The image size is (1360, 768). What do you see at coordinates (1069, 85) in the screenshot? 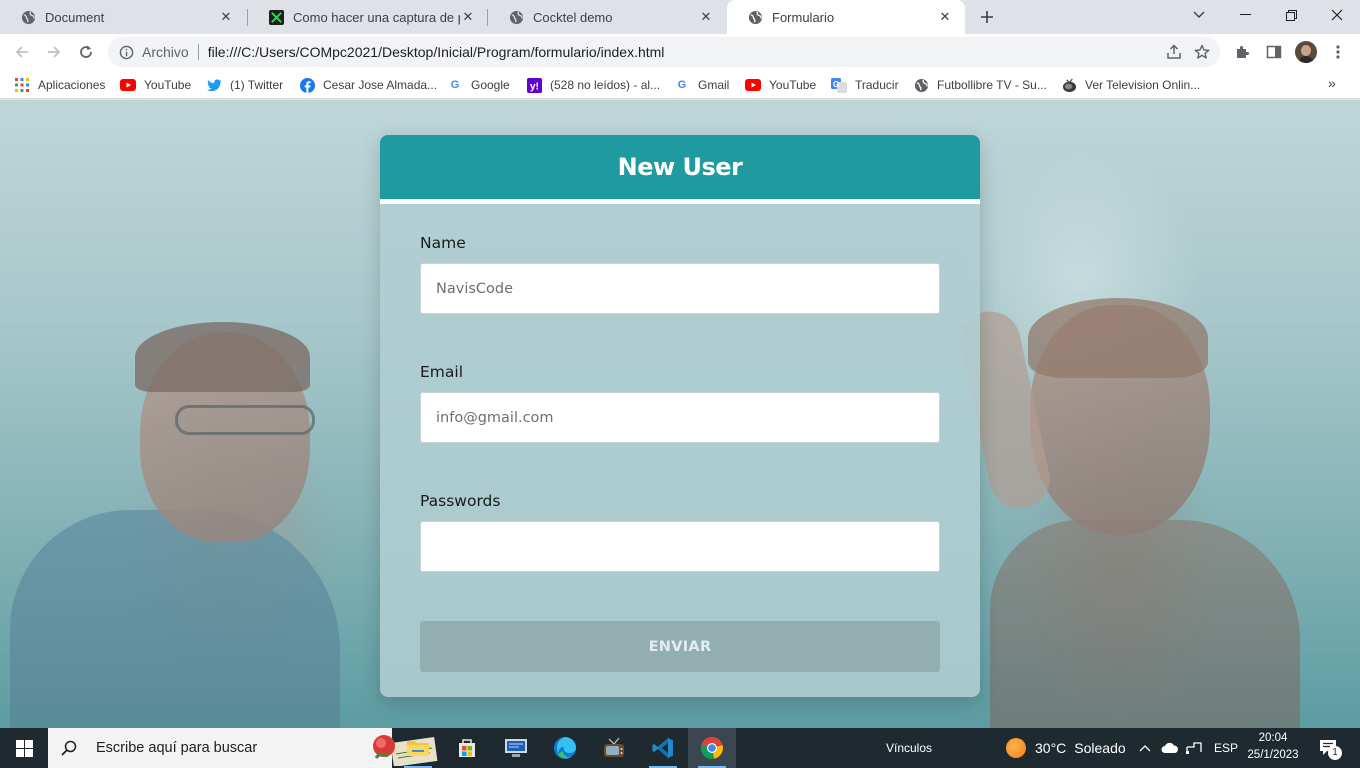
I see `tv-icon` at bounding box center [1069, 85].